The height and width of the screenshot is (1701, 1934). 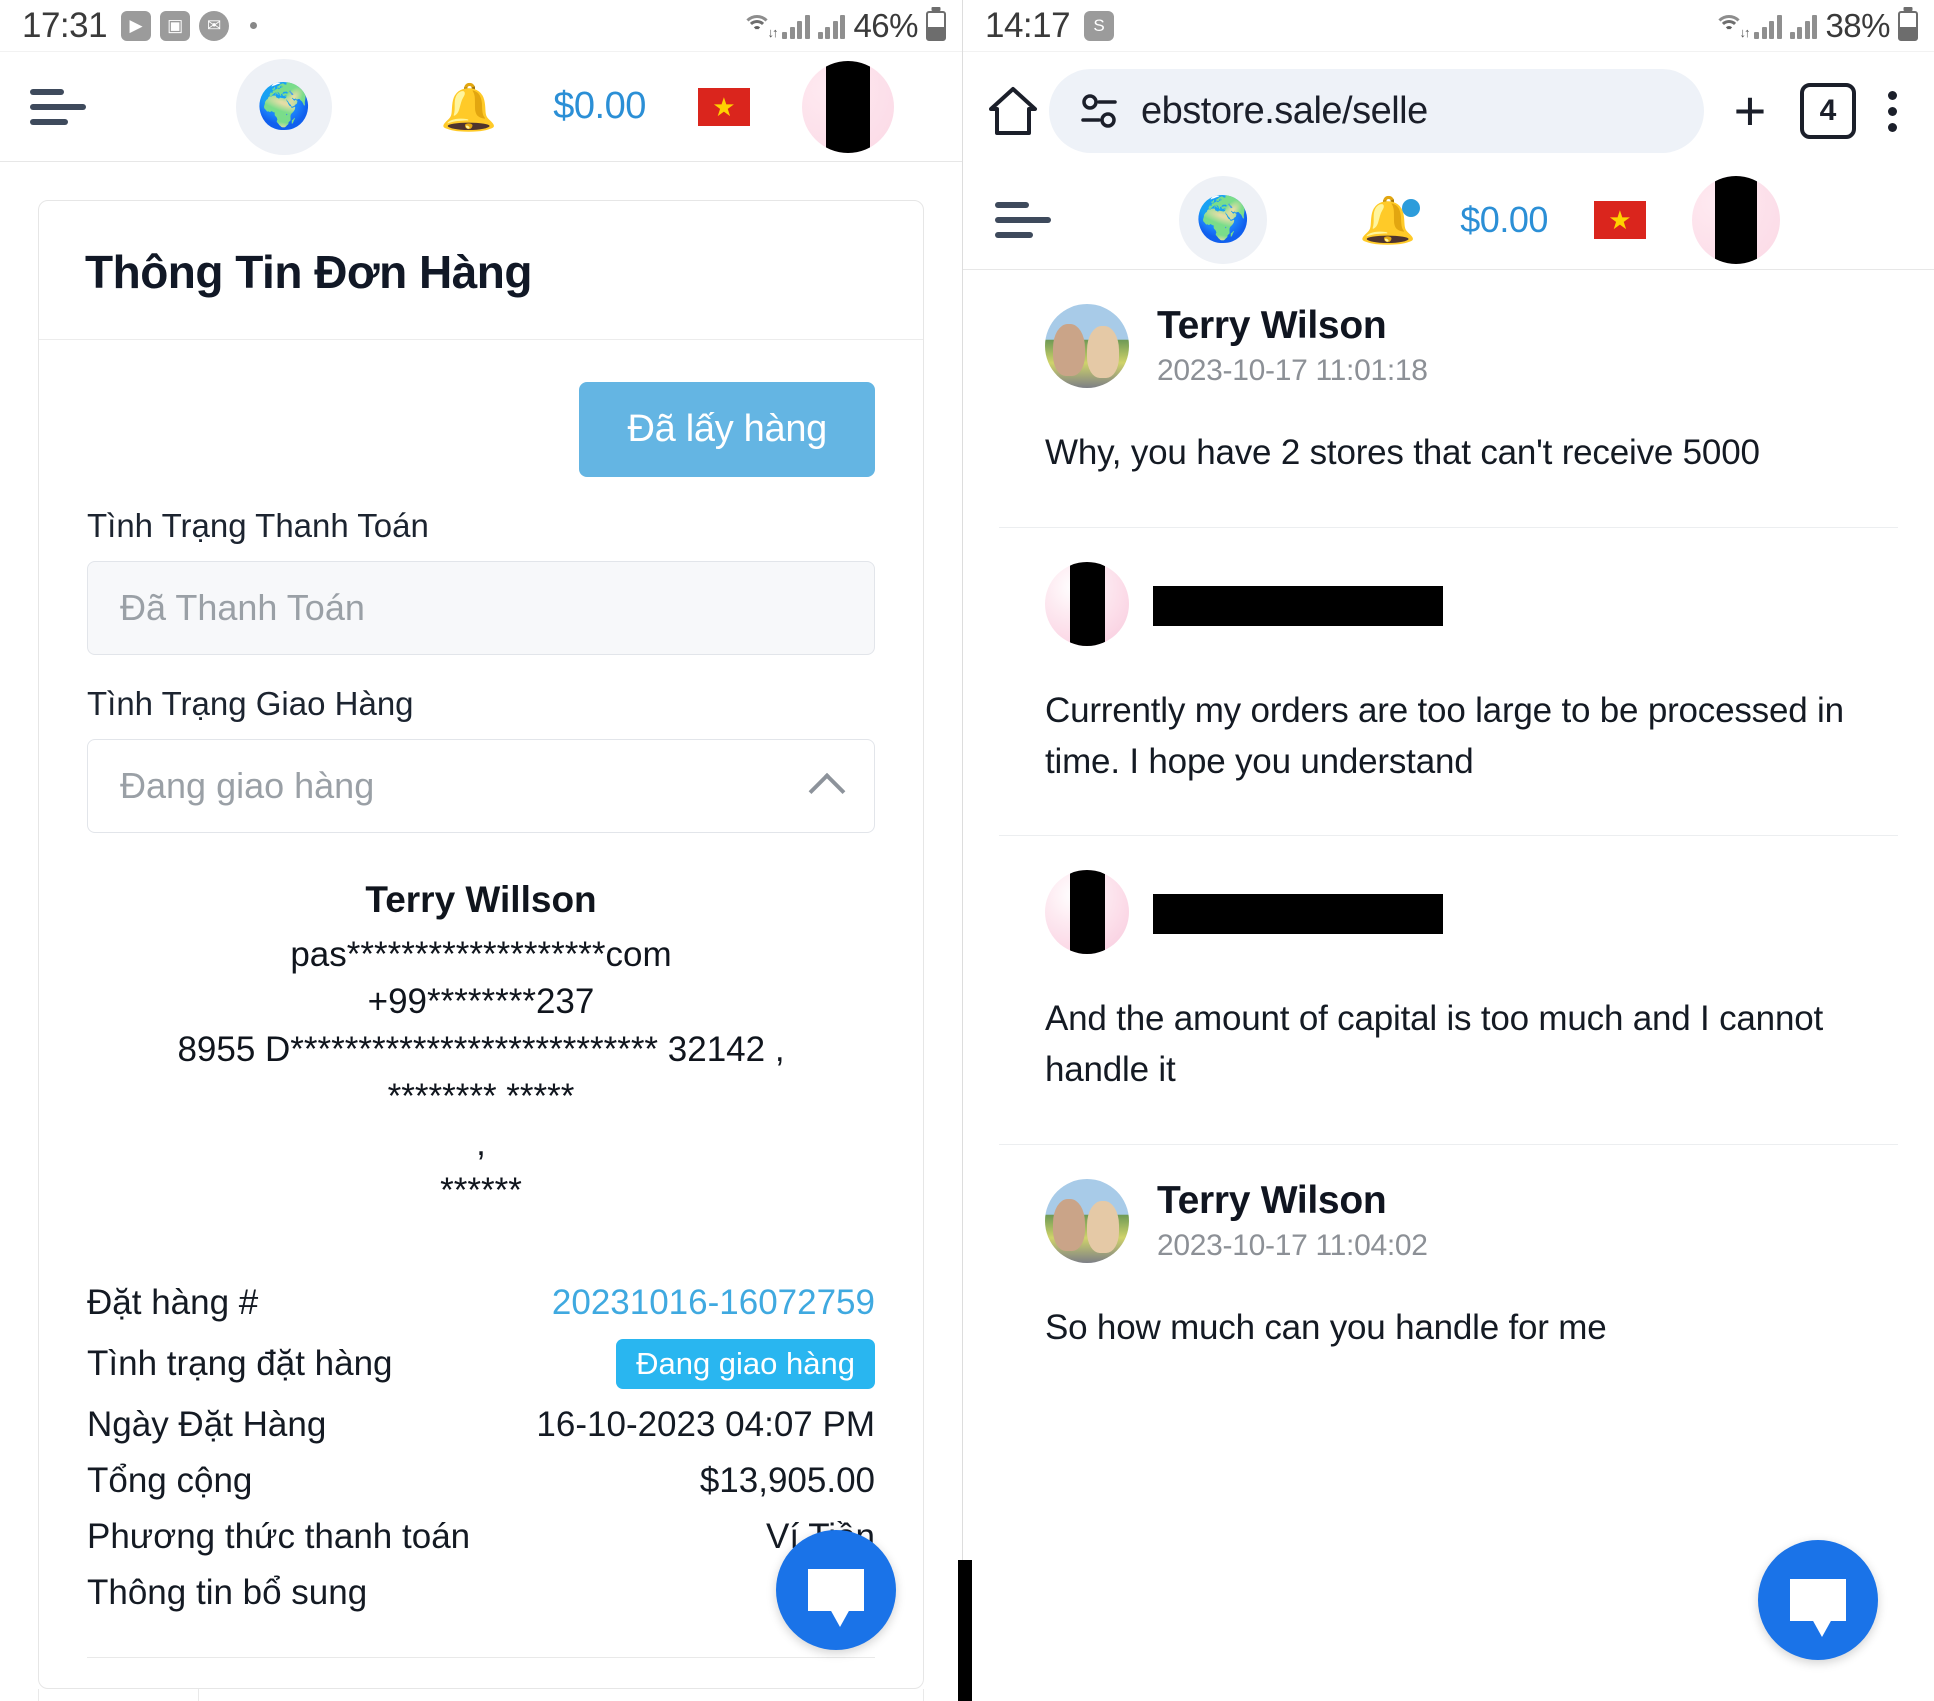 What do you see at coordinates (1411, 207) in the screenshot?
I see `notification-badge` at bounding box center [1411, 207].